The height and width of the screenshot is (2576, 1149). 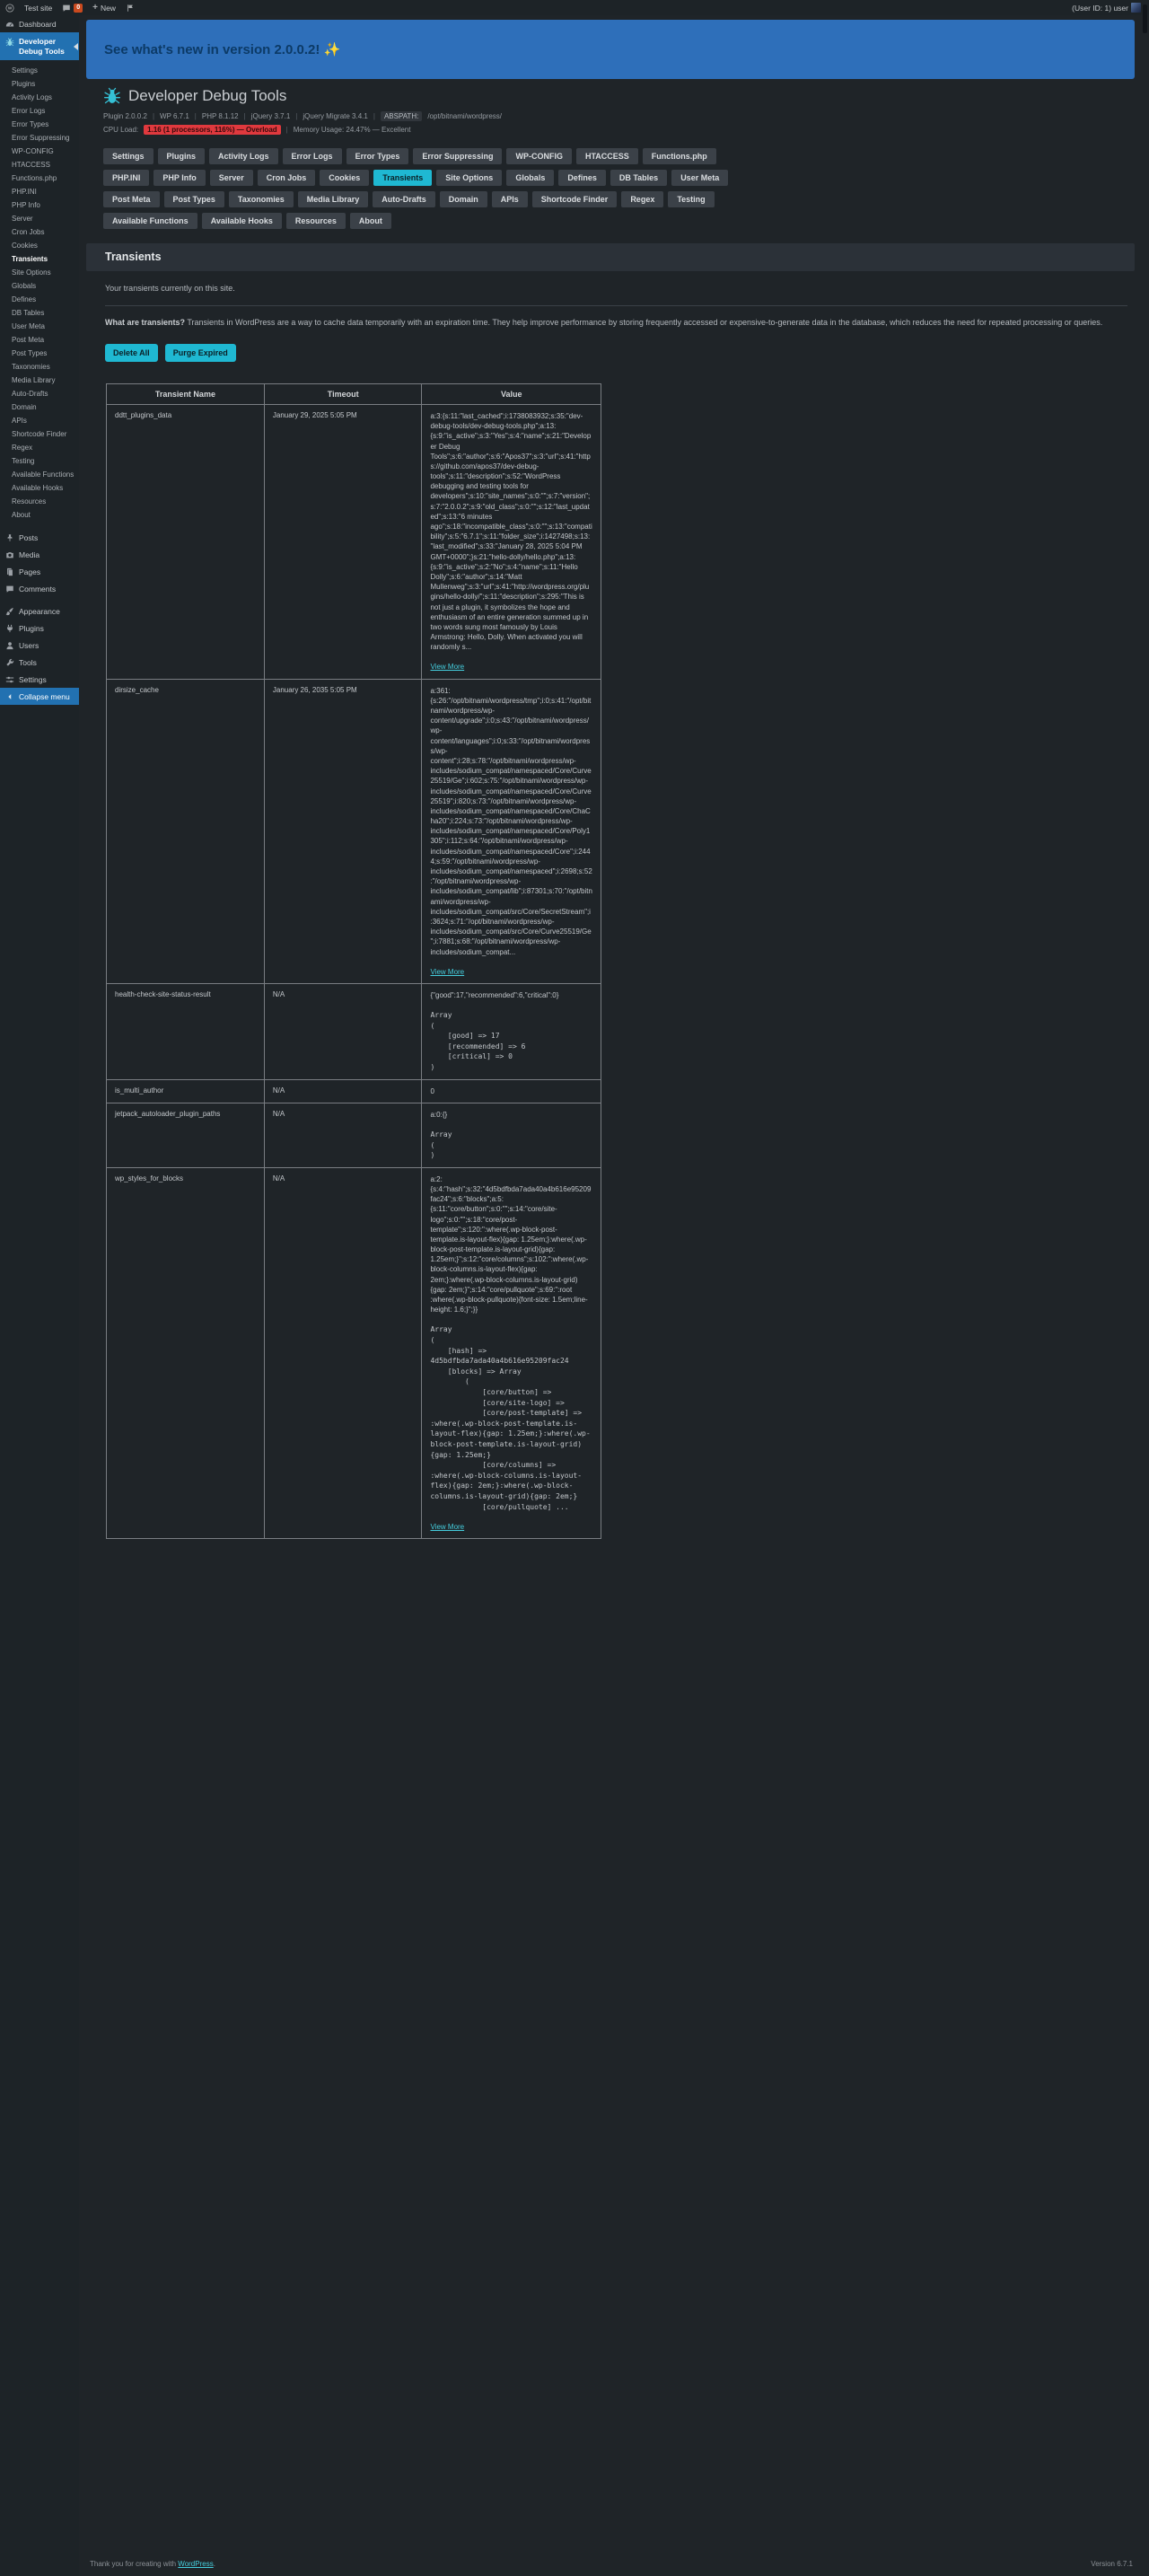 What do you see at coordinates (639, 178) in the screenshot?
I see `tab-db-tables: DB Tables` at bounding box center [639, 178].